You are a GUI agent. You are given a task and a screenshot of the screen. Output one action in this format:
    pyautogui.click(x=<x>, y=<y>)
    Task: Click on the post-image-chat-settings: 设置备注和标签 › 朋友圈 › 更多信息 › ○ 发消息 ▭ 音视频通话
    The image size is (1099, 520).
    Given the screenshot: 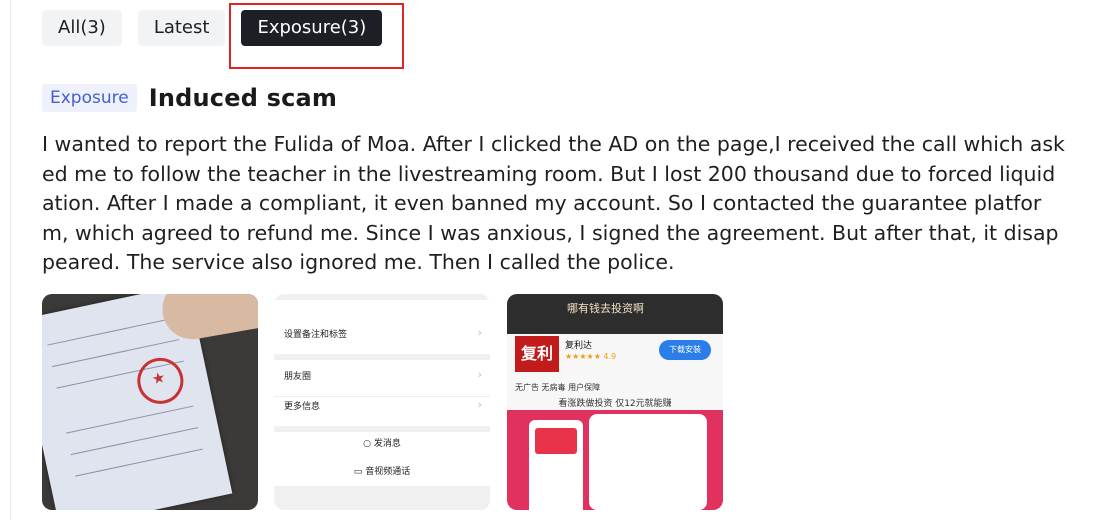 What is the action you would take?
    pyautogui.click(x=382, y=402)
    